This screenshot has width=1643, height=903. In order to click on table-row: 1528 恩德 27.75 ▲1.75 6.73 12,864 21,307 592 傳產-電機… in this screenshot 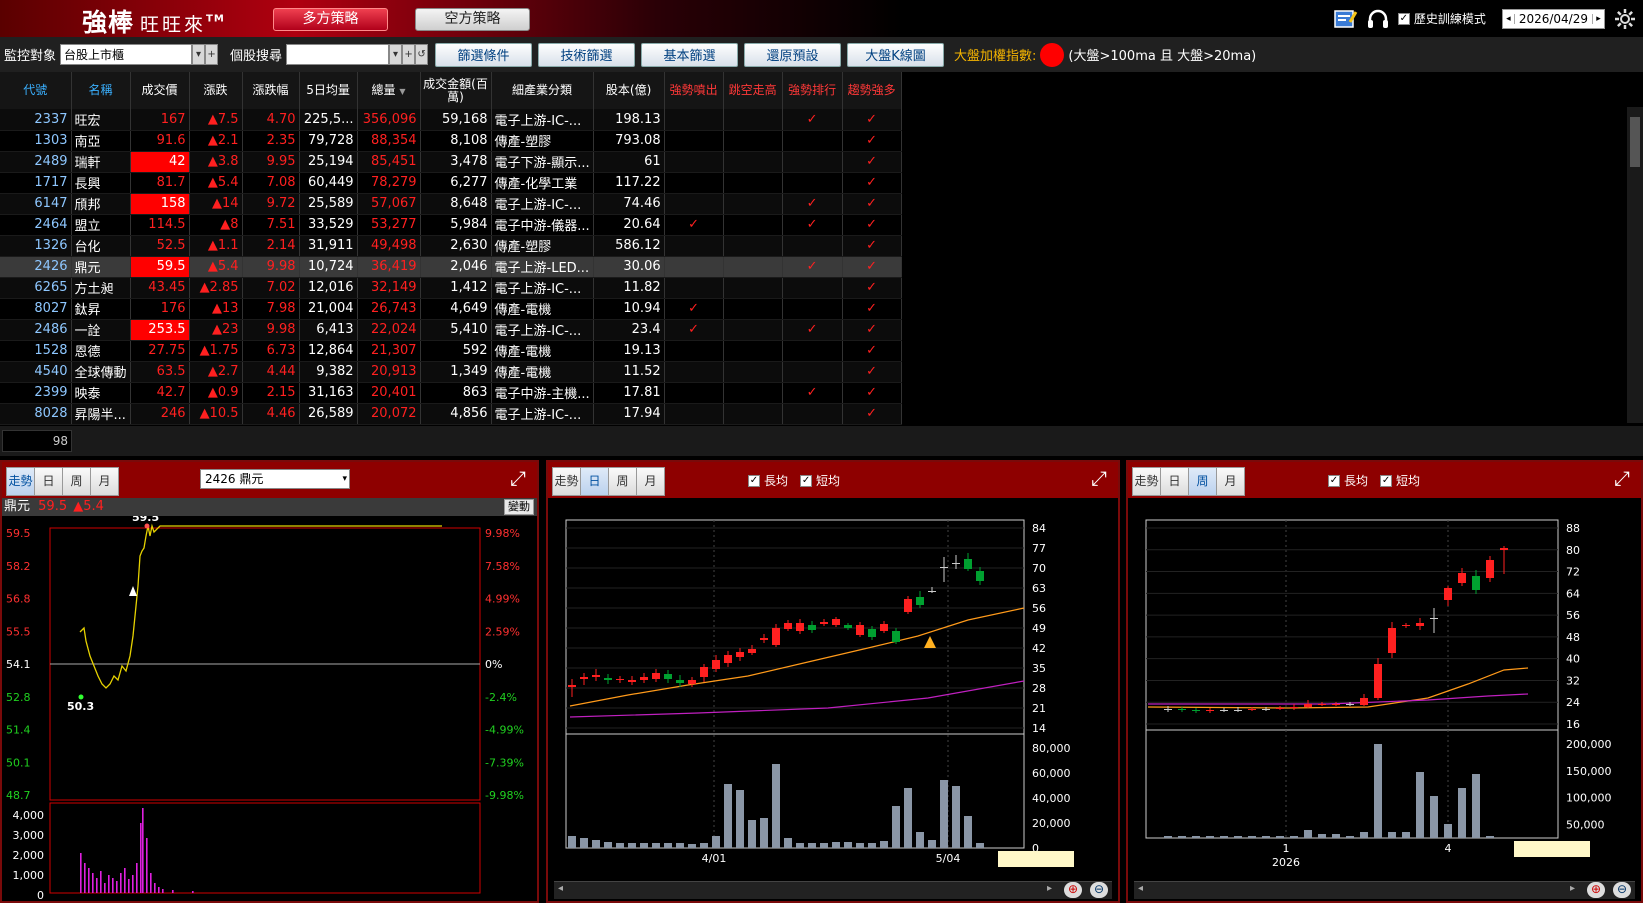, I will do `click(451, 351)`.